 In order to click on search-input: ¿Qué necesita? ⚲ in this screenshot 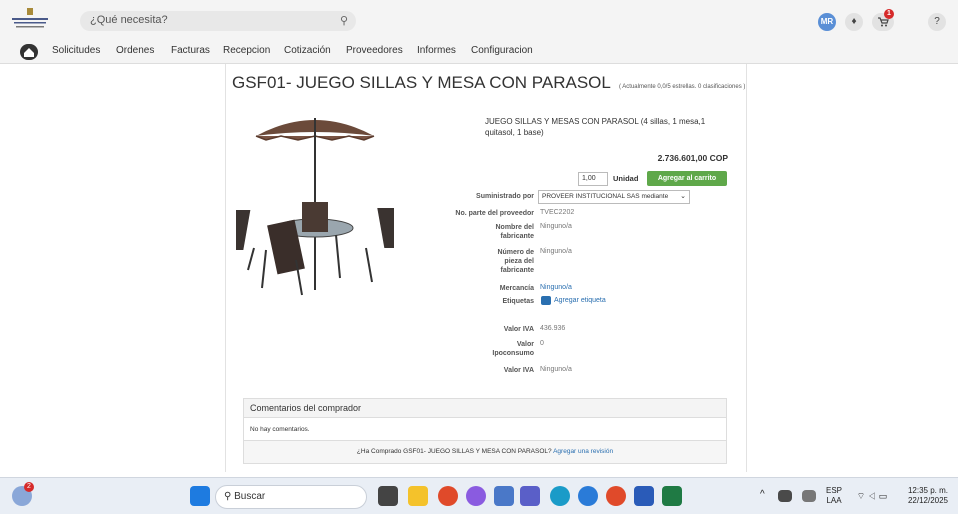, I will do `click(218, 21)`.